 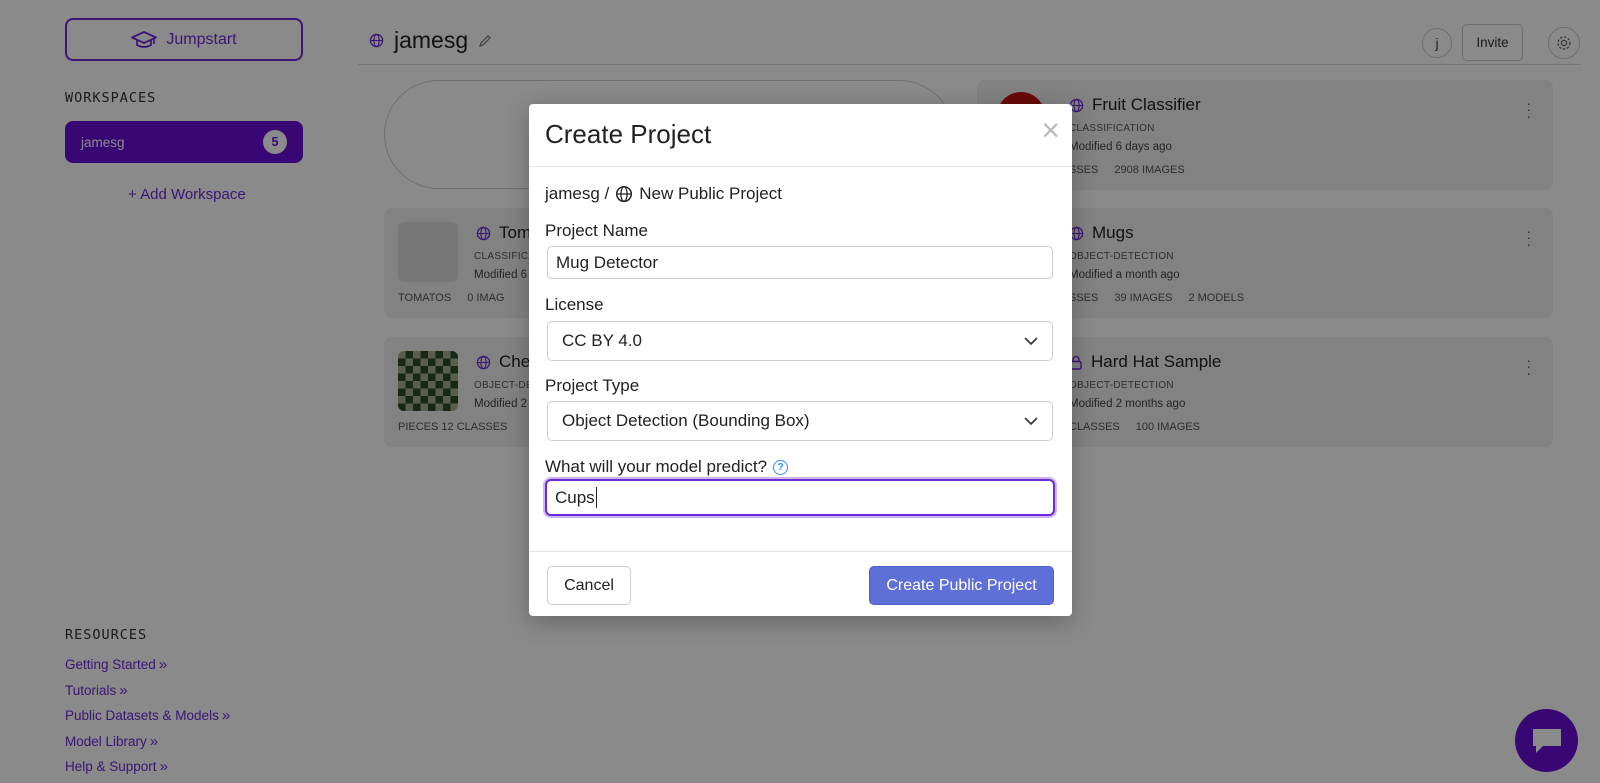 I want to click on license-select: CC BY 4.0, so click(x=800, y=341).